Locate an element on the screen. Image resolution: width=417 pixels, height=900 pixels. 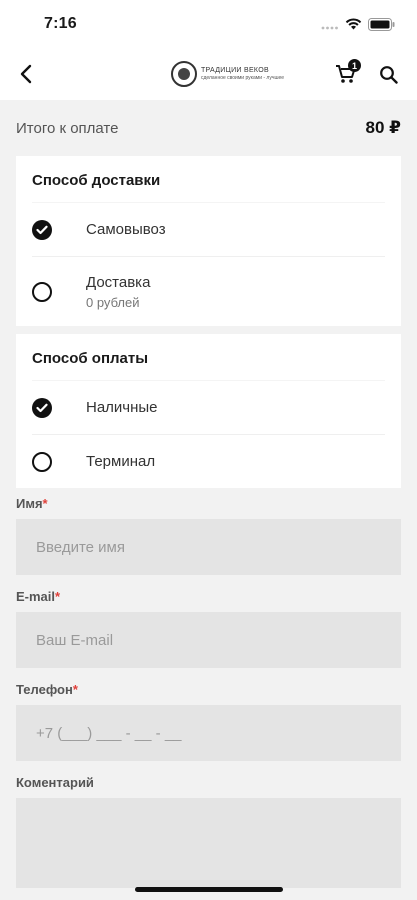
delivery-option-pickup: Самовывоз is located at coordinates (208, 229).